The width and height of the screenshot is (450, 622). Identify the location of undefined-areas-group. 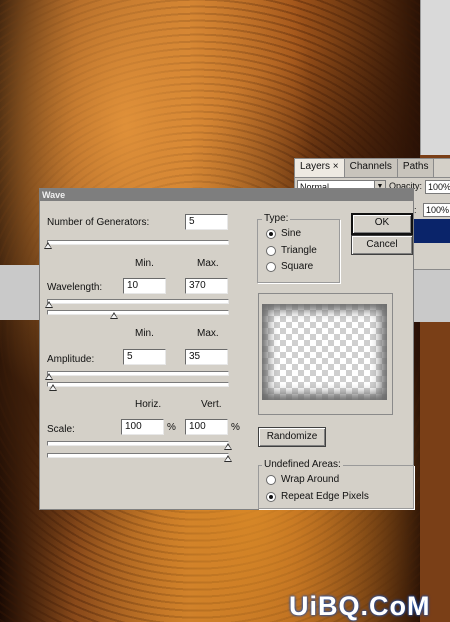
(336, 487).